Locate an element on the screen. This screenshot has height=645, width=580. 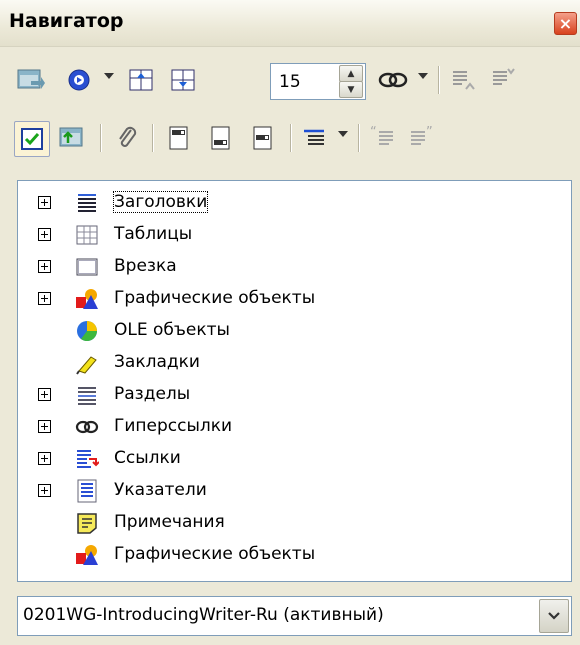
graphics-icon is located at coordinates (87, 299).